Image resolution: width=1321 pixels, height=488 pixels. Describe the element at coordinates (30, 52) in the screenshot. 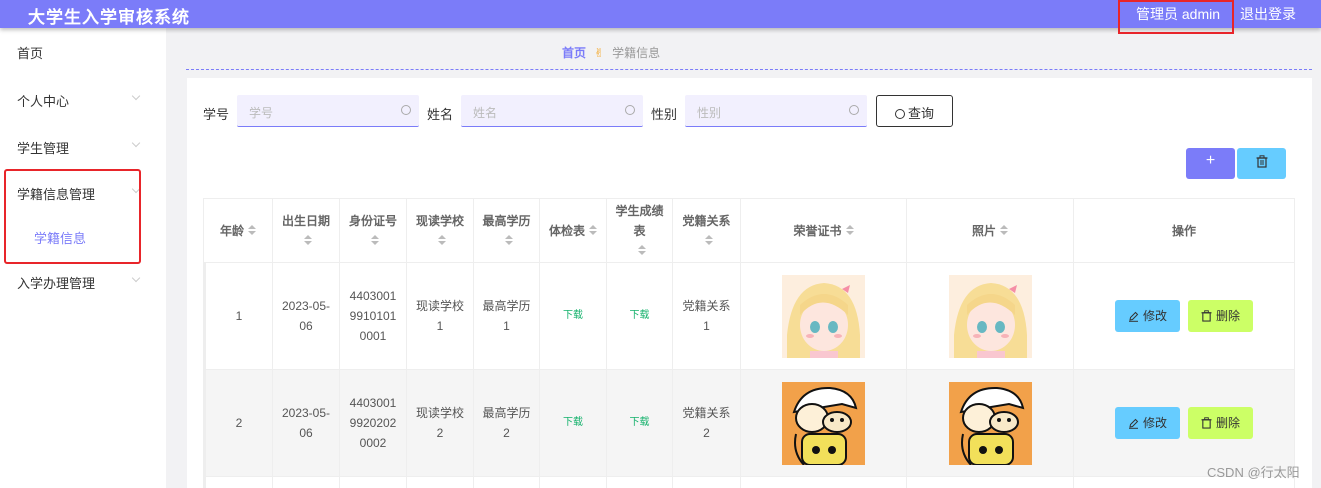

I see `sidebar-item-home: 首页` at that location.